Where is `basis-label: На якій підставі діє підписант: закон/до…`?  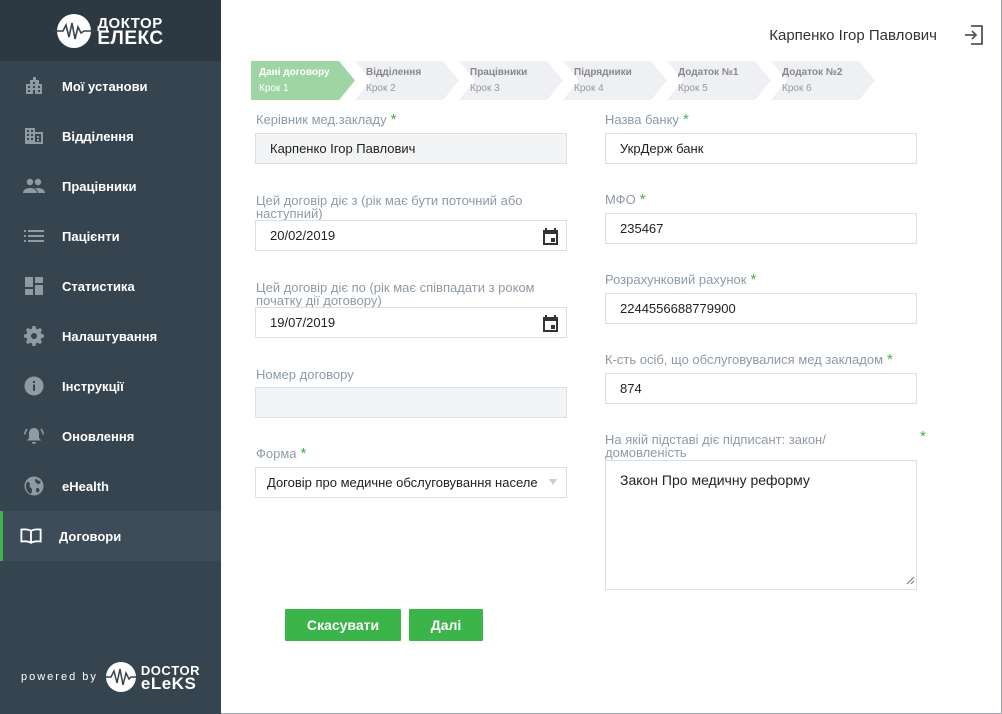
basis-label: На якій підставі діє підписант: закон/до… is located at coordinates (715, 446).